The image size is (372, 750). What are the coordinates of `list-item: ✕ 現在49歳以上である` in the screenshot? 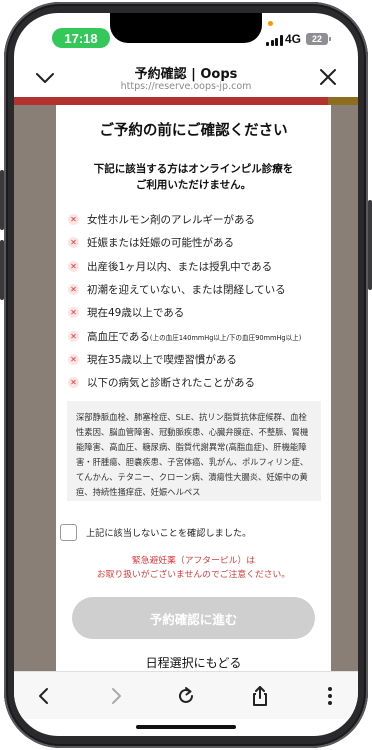 It's located at (198, 312).